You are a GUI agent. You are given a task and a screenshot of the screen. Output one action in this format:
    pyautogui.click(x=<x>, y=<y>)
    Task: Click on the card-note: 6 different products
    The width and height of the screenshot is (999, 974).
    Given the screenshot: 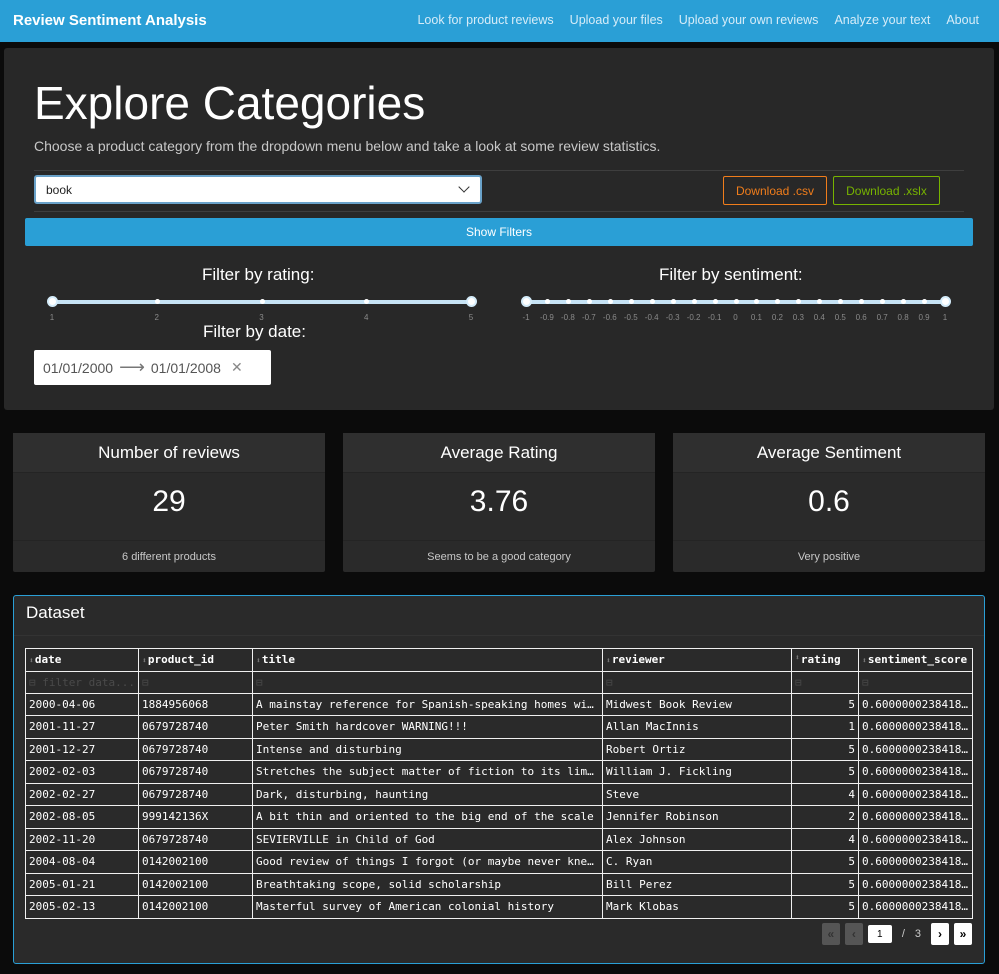 What is the action you would take?
    pyautogui.click(x=169, y=556)
    